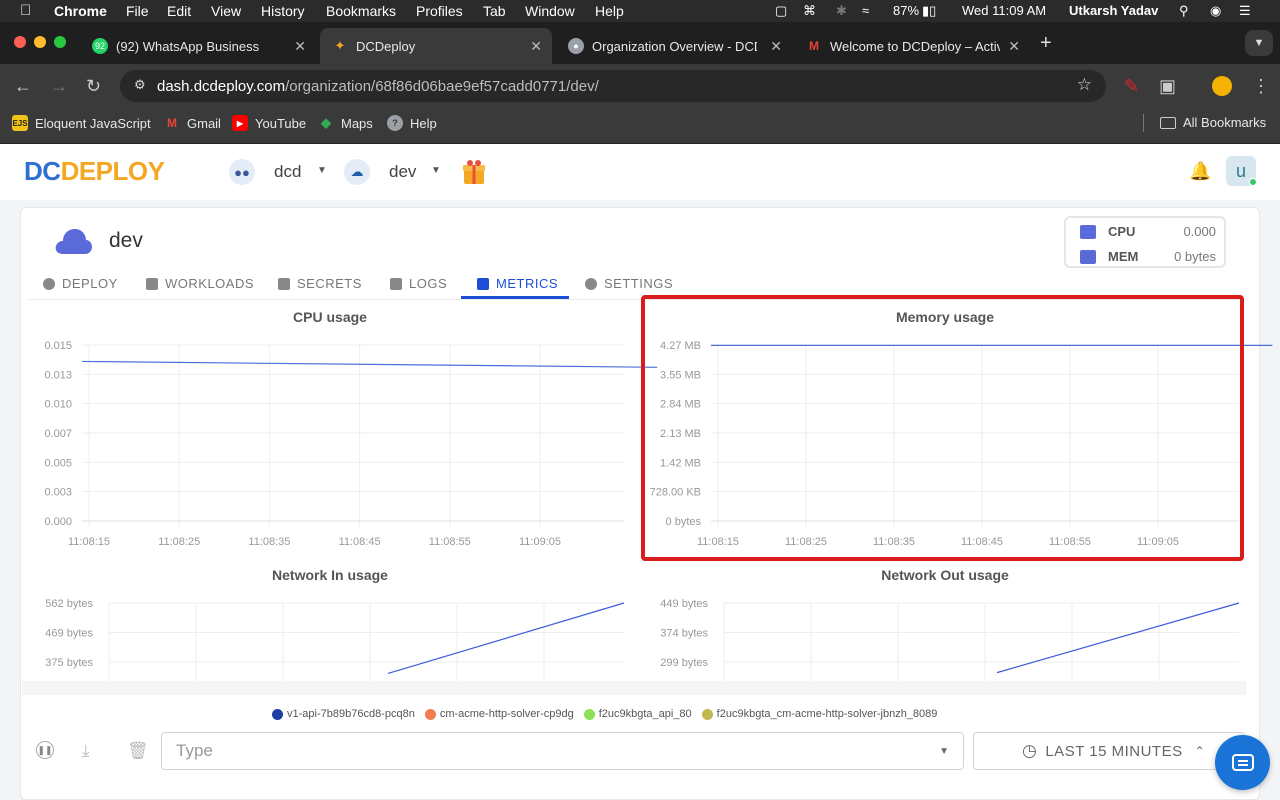 The height and width of the screenshot is (800, 1280). What do you see at coordinates (1168, 122) in the screenshot?
I see `folder-icon` at bounding box center [1168, 122].